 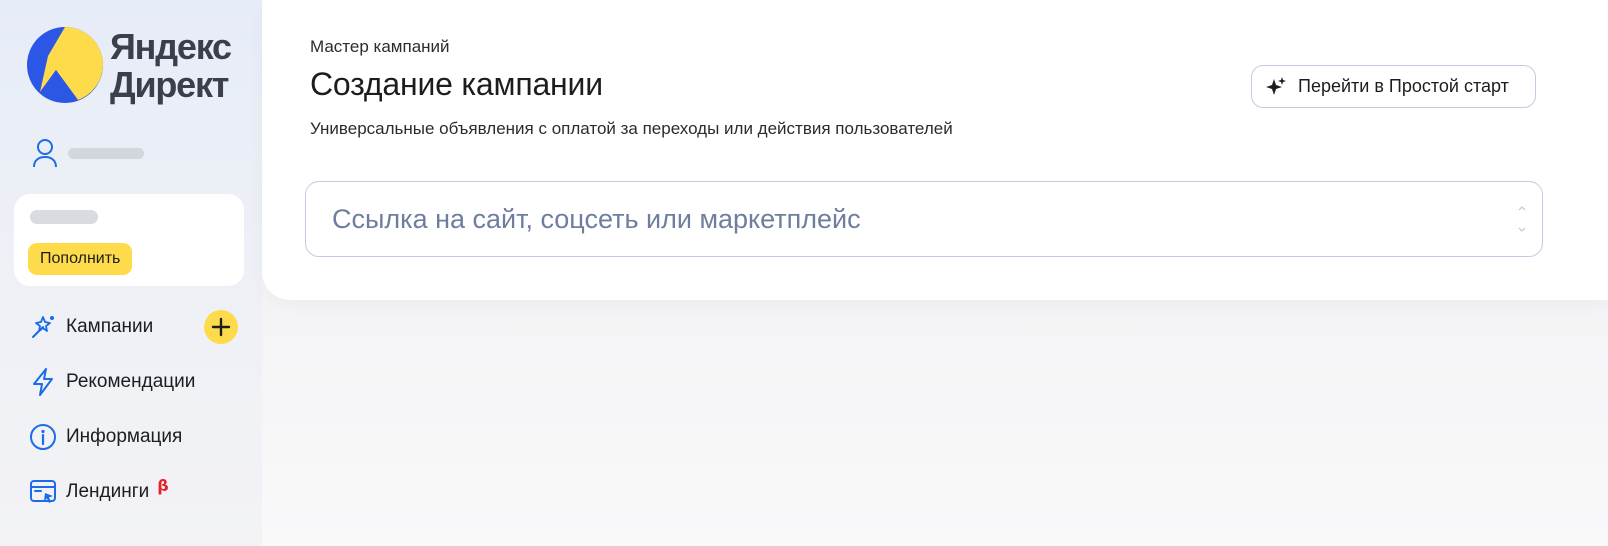 I want to click on logo-line-1: Яндекс, so click(x=171, y=46).